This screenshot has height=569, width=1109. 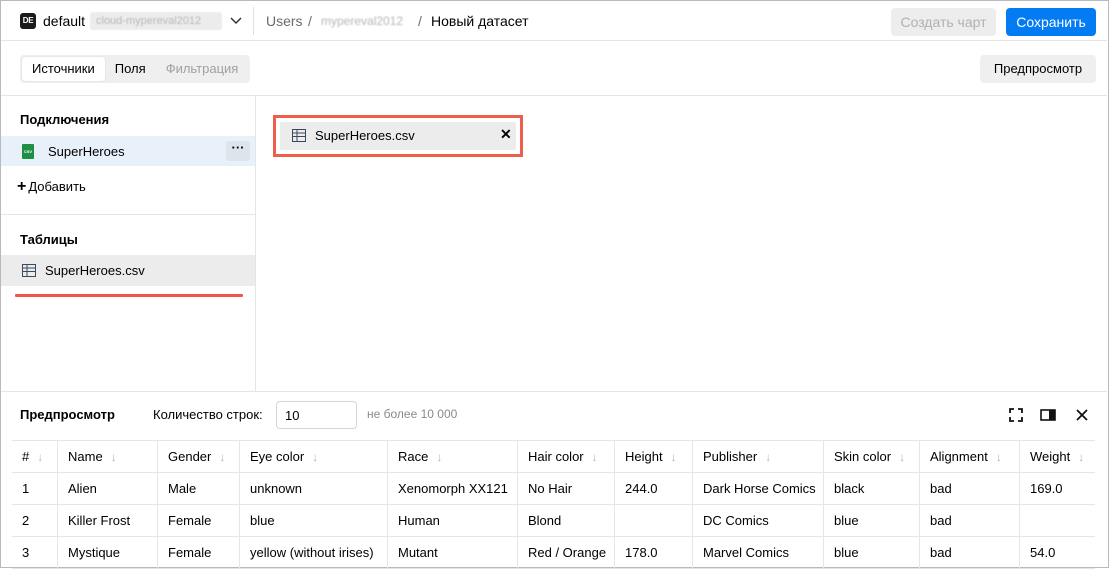 I want to click on table-cell: No Hair, so click(x=566, y=488).